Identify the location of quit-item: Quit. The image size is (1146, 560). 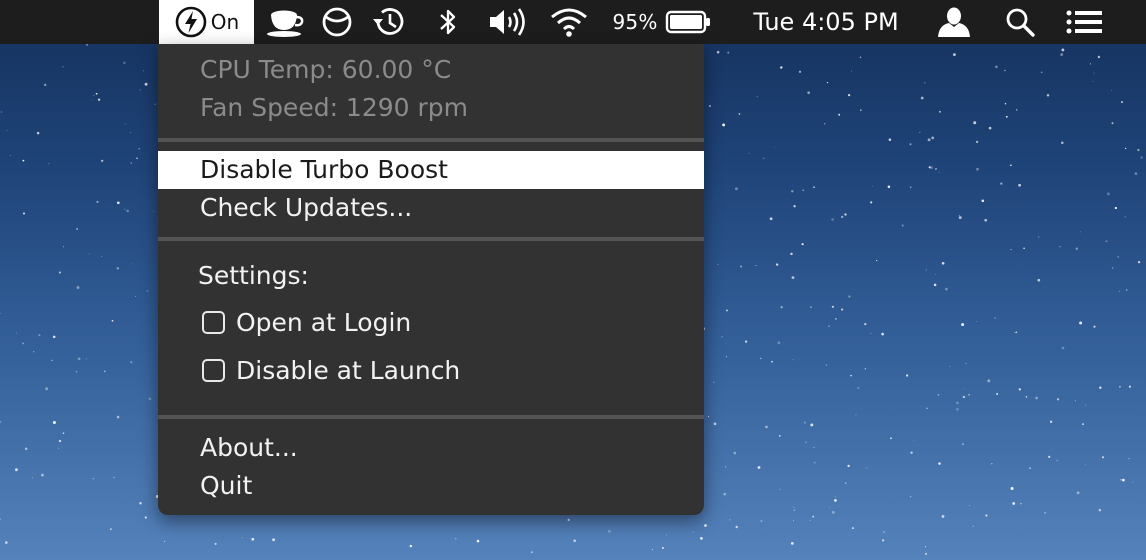
(431, 486).